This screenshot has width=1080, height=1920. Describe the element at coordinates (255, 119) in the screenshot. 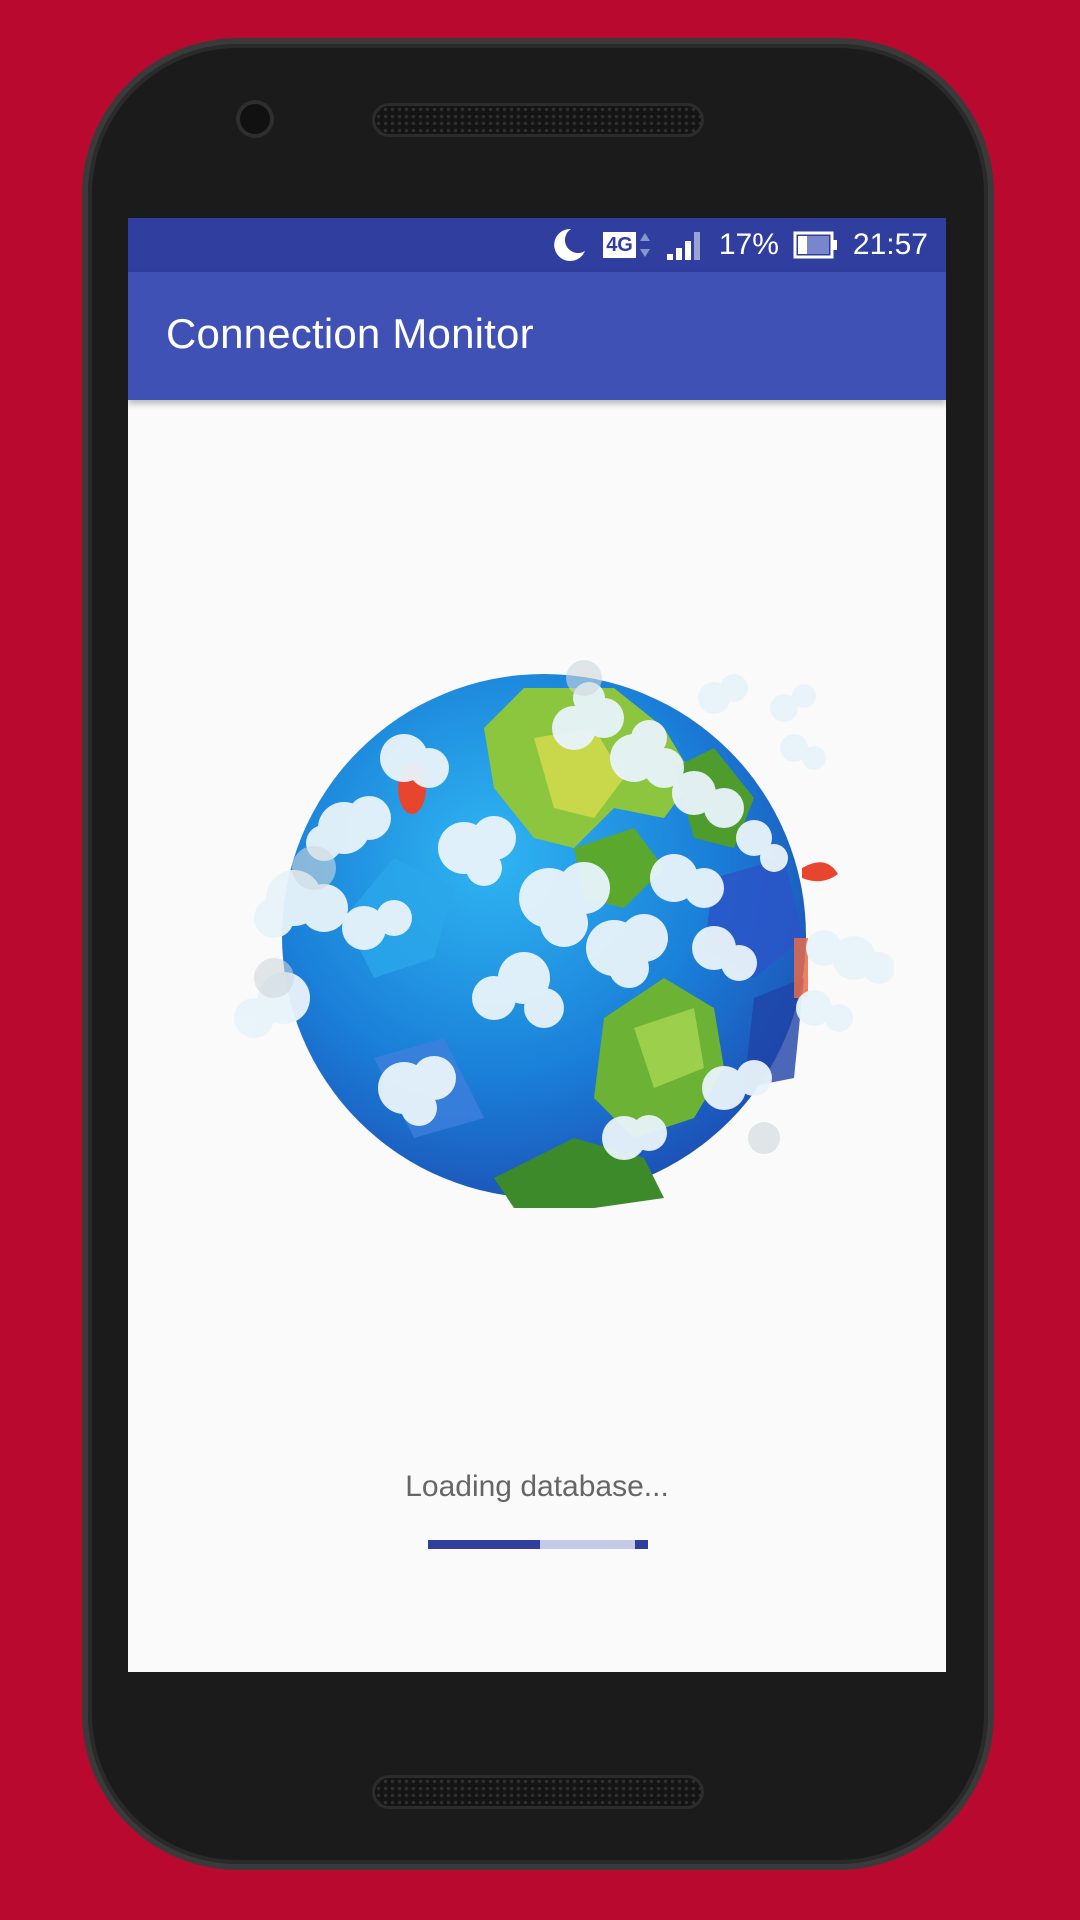

I see `front-camera` at that location.